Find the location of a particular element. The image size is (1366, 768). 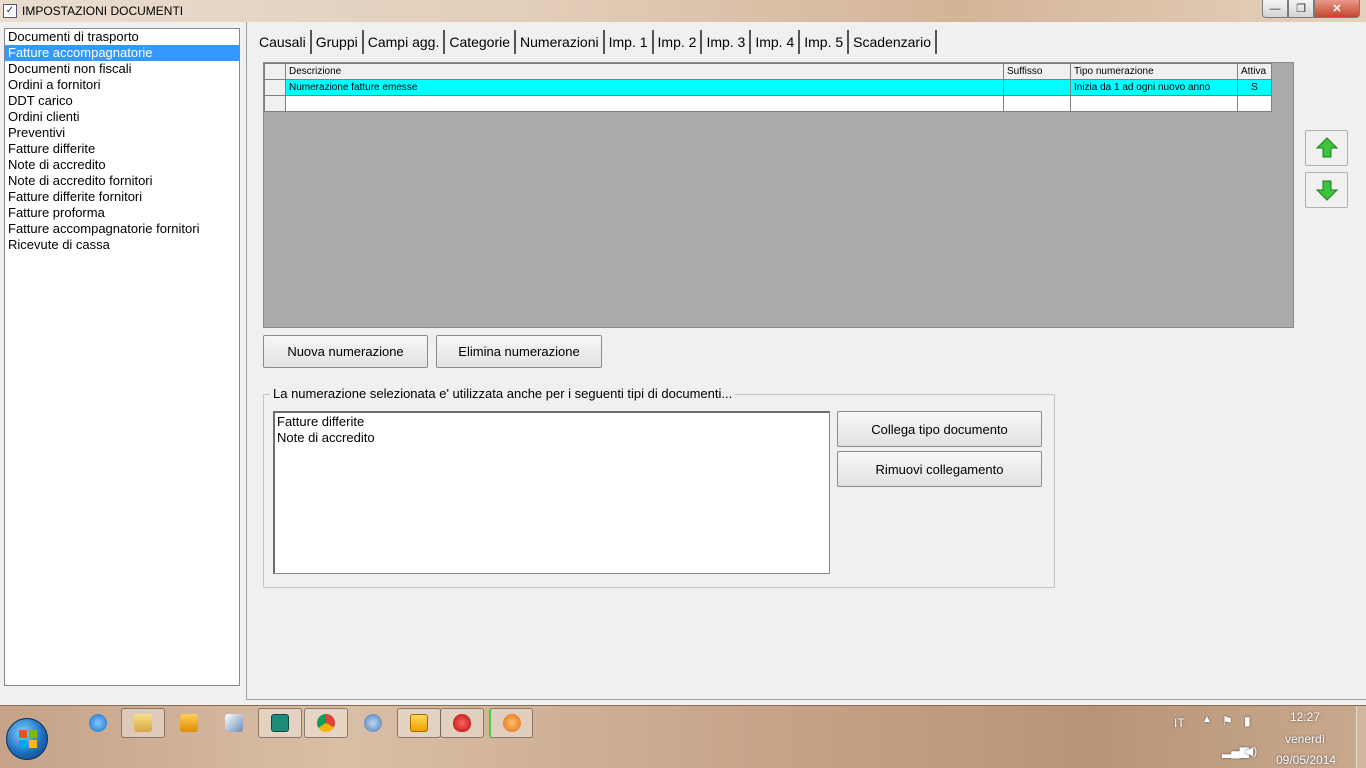

clock-day: venerdì is located at coordinates (1305, 739).